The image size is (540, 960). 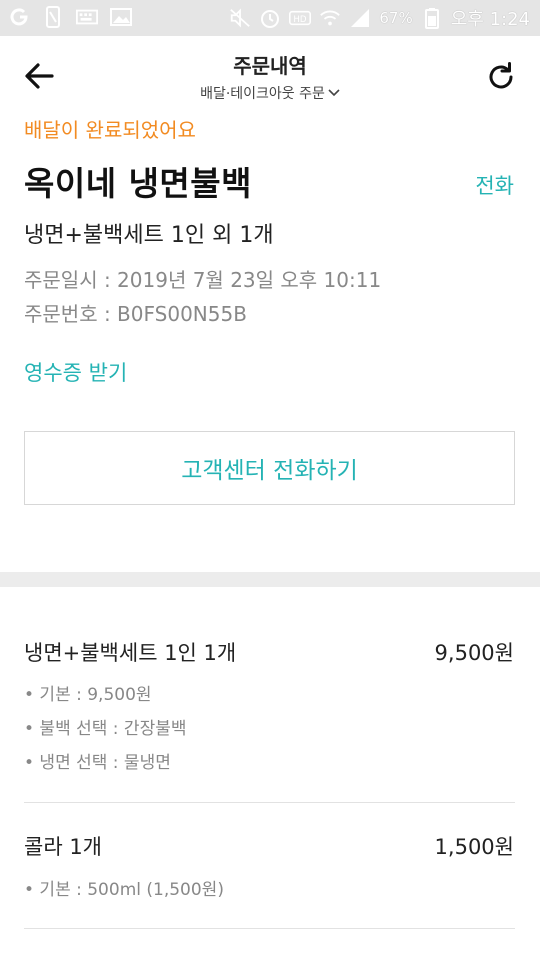 I want to click on section-divider, so click(x=270, y=579).